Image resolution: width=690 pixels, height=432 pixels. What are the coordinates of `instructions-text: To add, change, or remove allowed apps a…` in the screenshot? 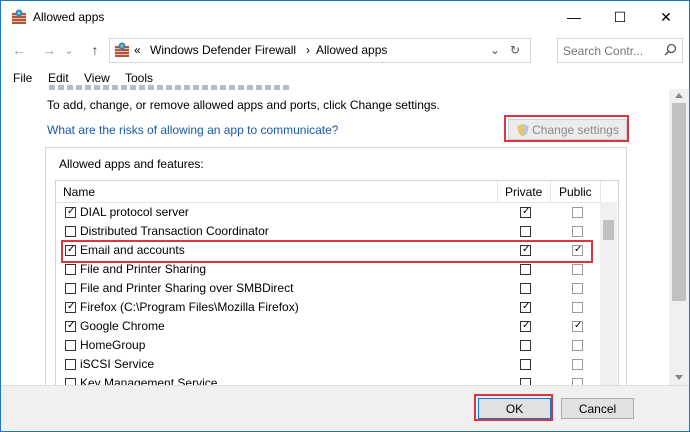 It's located at (243, 105).